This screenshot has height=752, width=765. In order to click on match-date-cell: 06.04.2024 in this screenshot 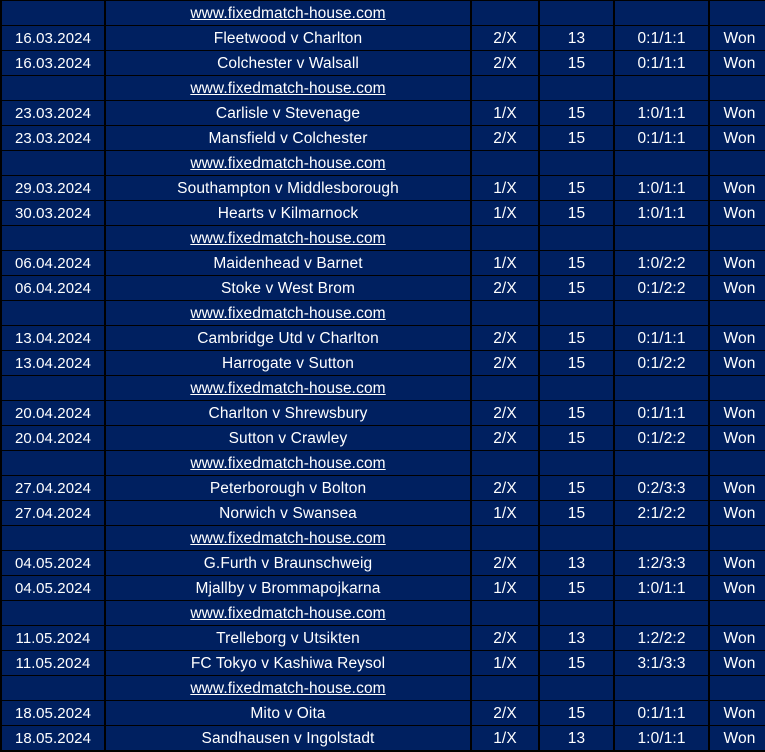, I will do `click(53, 288)`.